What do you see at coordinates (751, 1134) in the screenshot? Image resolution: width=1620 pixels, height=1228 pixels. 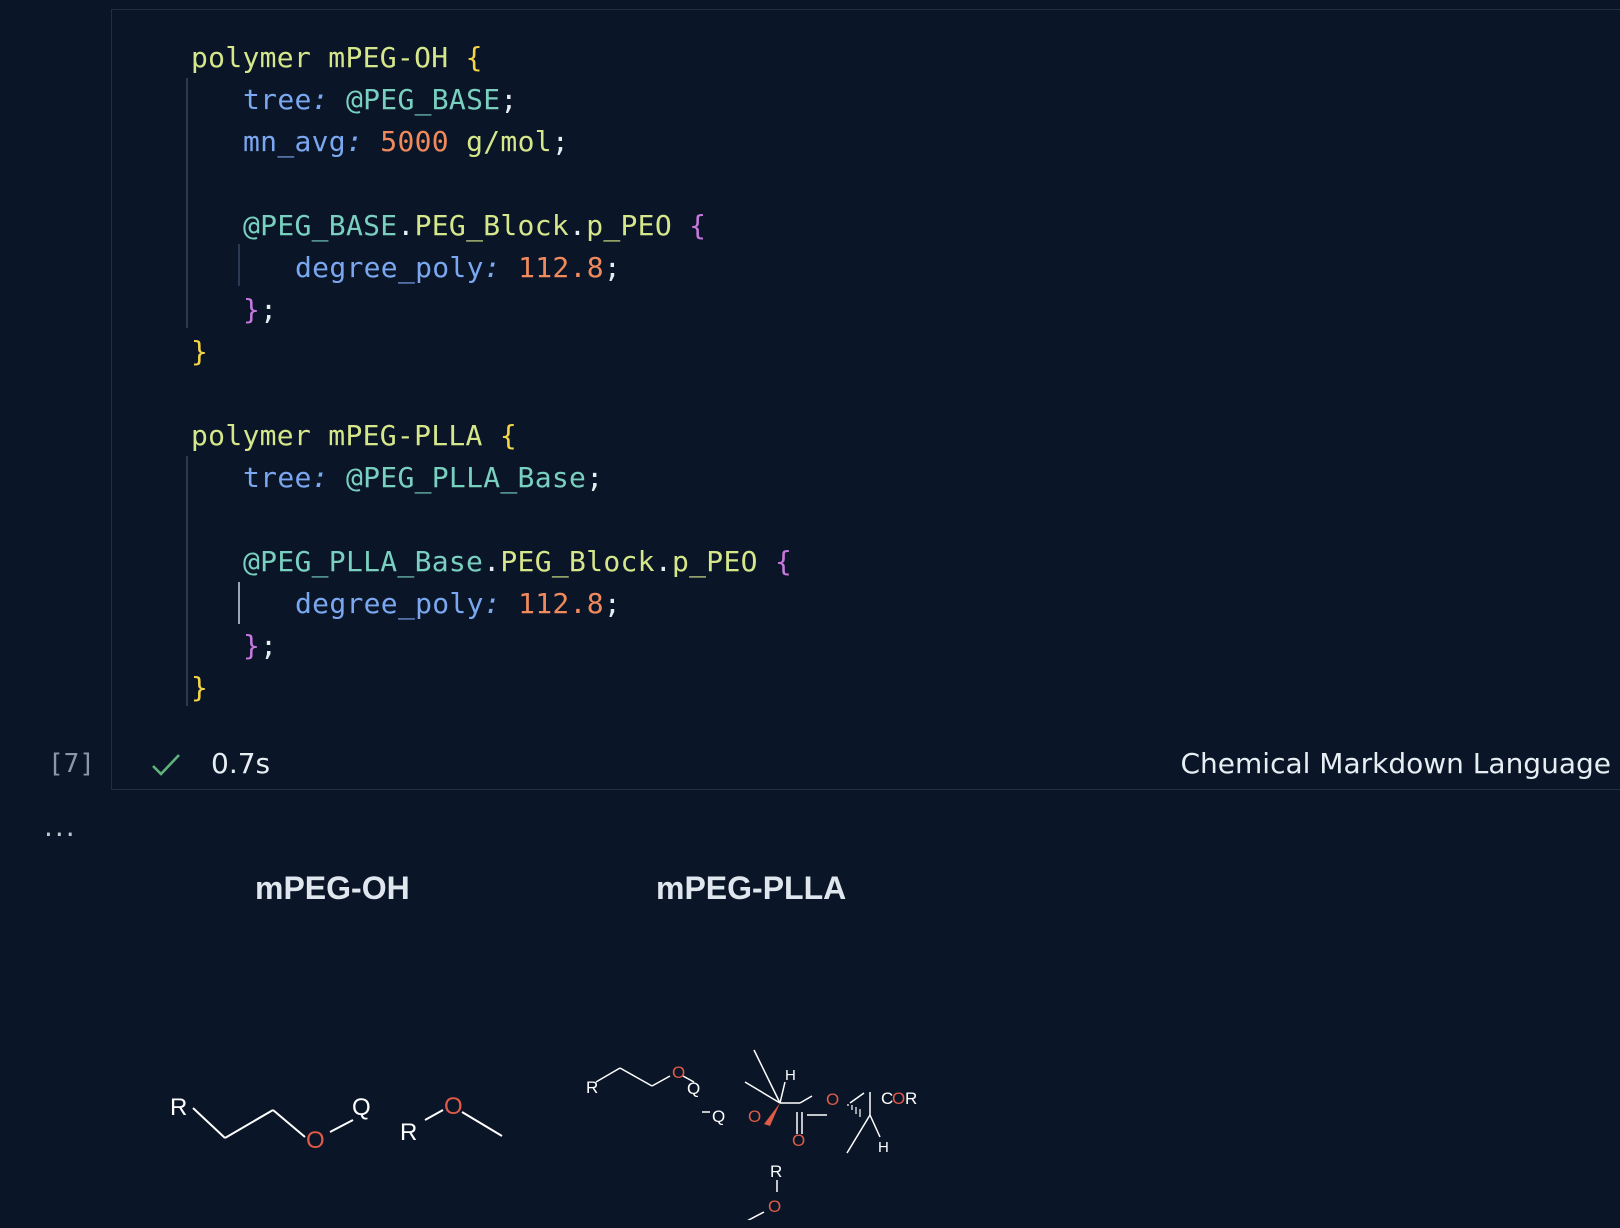 I see `molecule-structure-mpeg-plla: R O Q H Q O O O C O R H R O` at bounding box center [751, 1134].